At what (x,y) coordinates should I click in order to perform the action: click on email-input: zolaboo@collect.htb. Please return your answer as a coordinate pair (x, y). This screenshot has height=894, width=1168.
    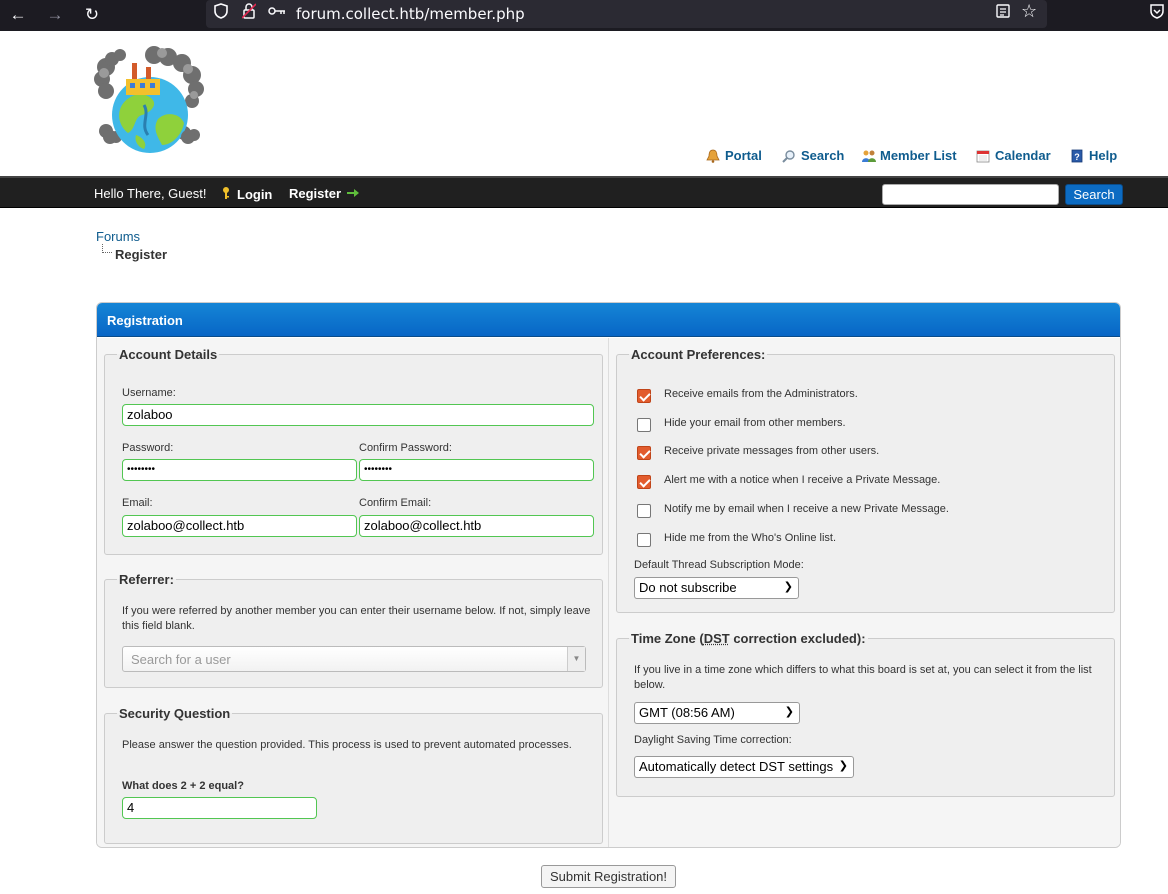
    Looking at the image, I should click on (239, 526).